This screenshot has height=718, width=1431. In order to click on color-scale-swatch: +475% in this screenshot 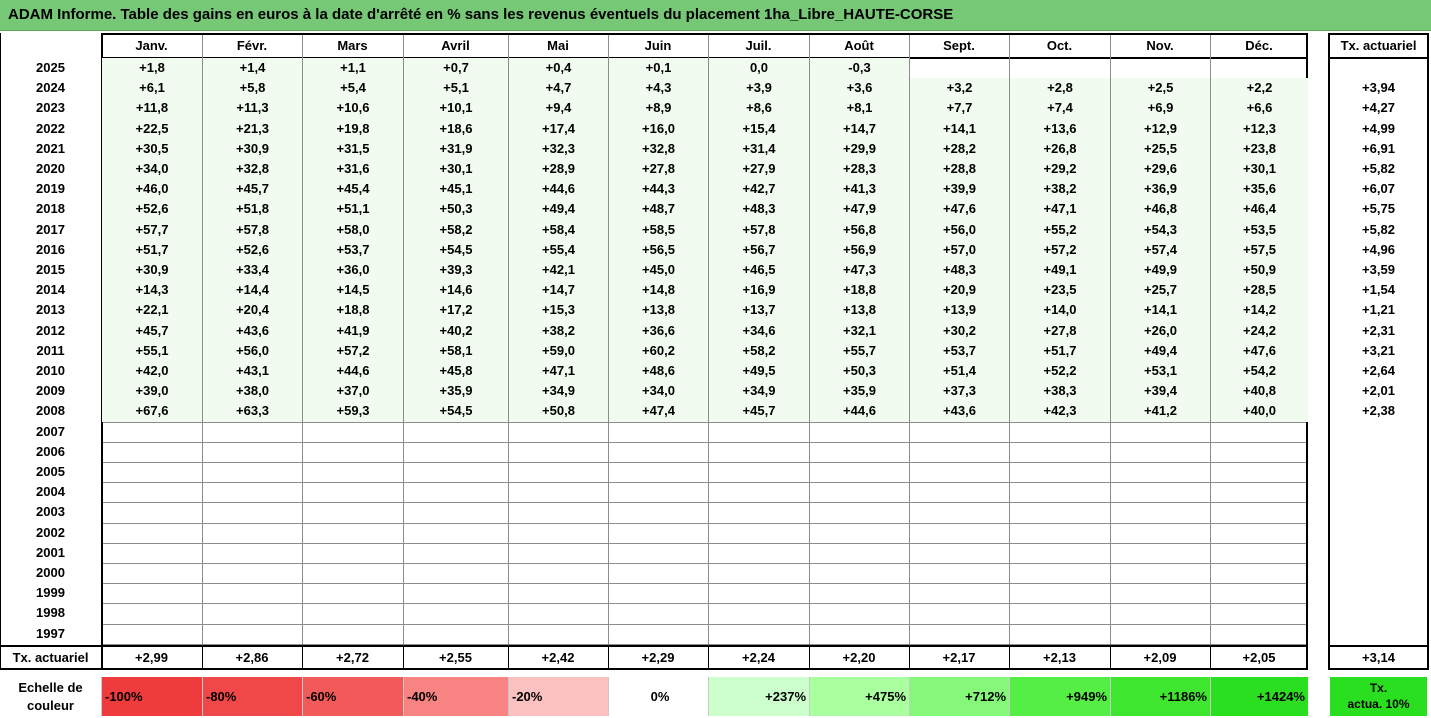, I will do `click(859, 696)`.